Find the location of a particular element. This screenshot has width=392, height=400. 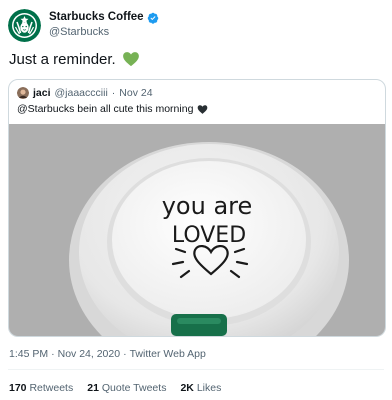

author-display-name: Starbucks Coffee is located at coordinates (96, 17).